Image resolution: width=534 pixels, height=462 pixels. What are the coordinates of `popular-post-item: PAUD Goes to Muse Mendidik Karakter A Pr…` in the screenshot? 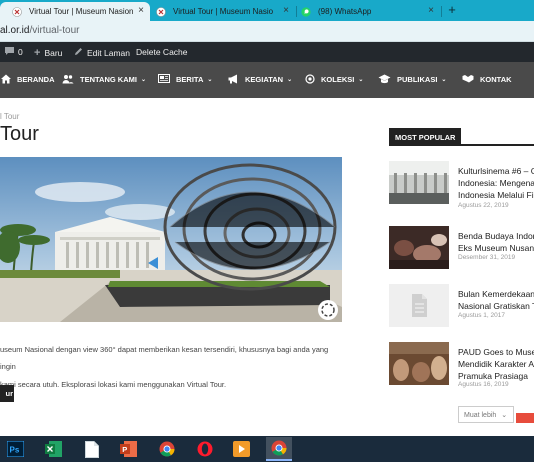 It's located at (461, 365).